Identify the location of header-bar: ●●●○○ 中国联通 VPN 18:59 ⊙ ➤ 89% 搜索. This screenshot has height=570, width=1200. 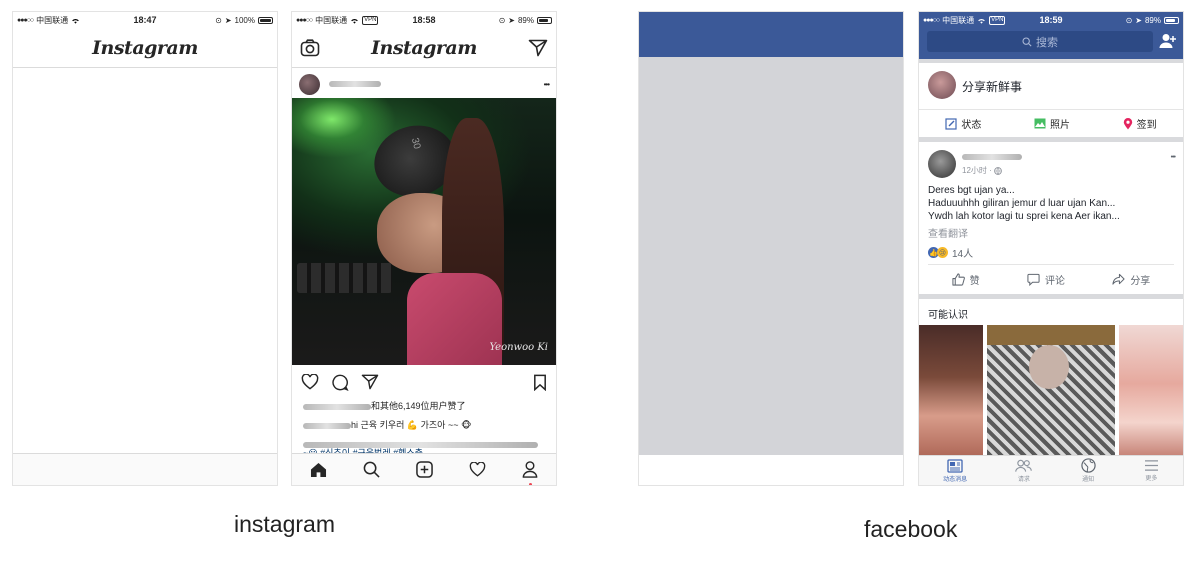
(1051, 35).